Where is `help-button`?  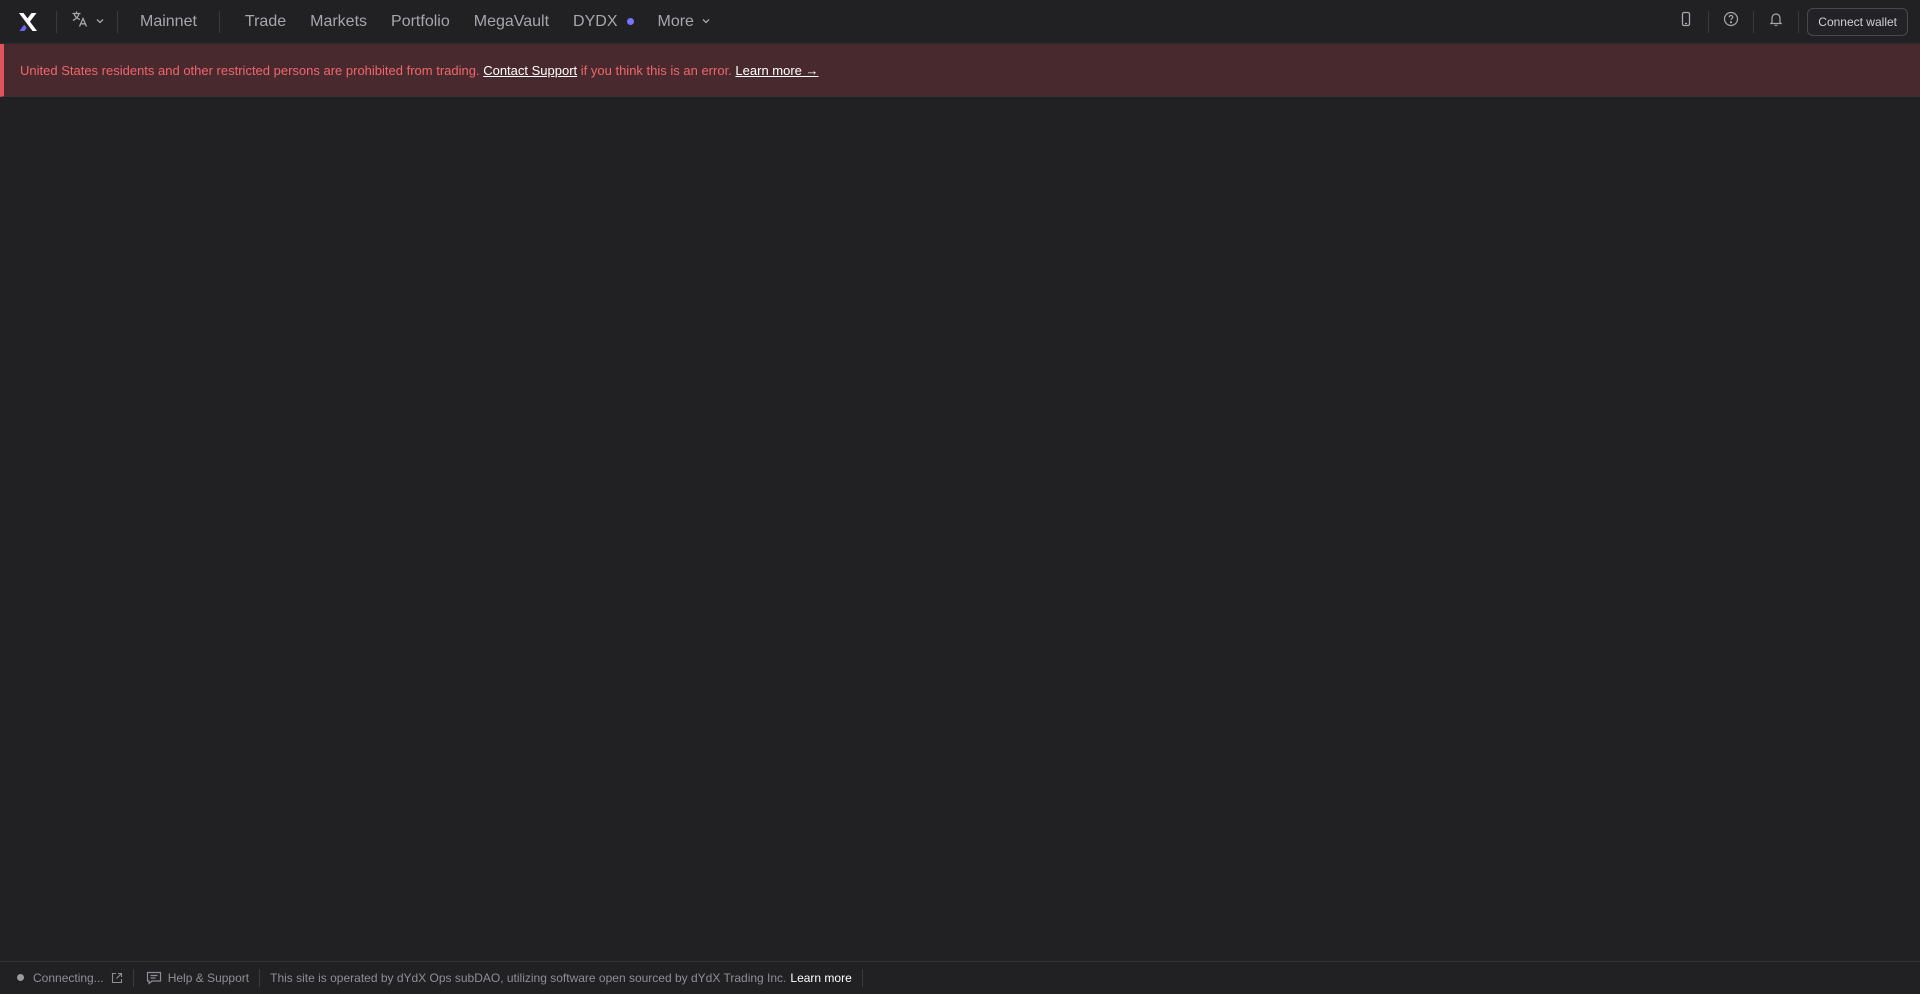
help-button is located at coordinates (1731, 22).